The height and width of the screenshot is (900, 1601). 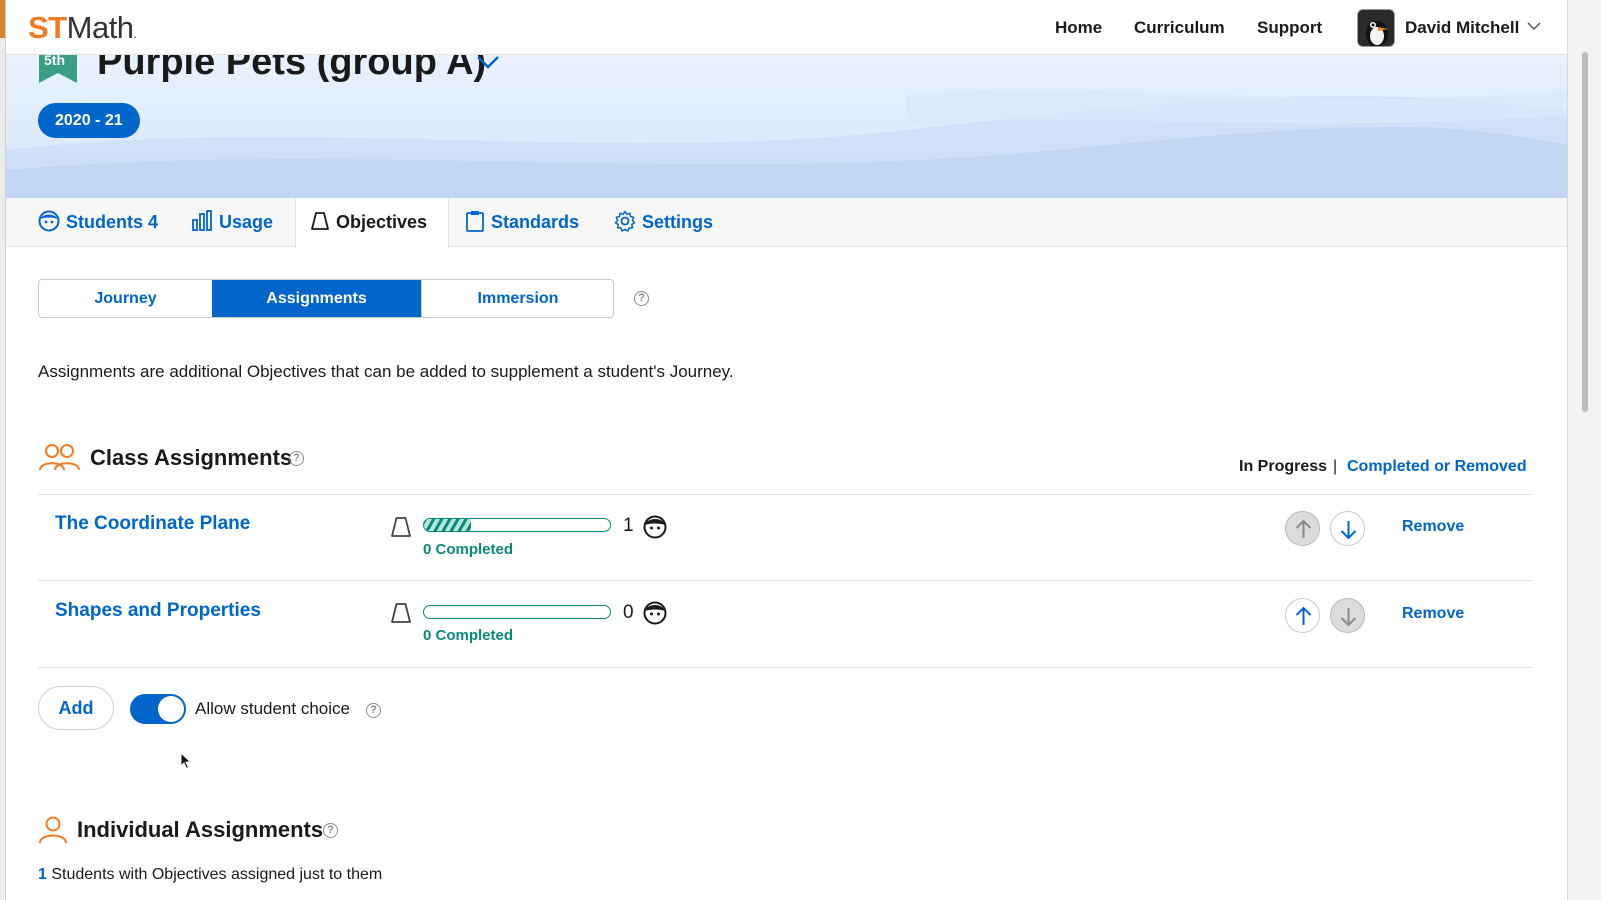 What do you see at coordinates (200, 829) in the screenshot?
I see `individual-assignments-title: Individual Assignments` at bounding box center [200, 829].